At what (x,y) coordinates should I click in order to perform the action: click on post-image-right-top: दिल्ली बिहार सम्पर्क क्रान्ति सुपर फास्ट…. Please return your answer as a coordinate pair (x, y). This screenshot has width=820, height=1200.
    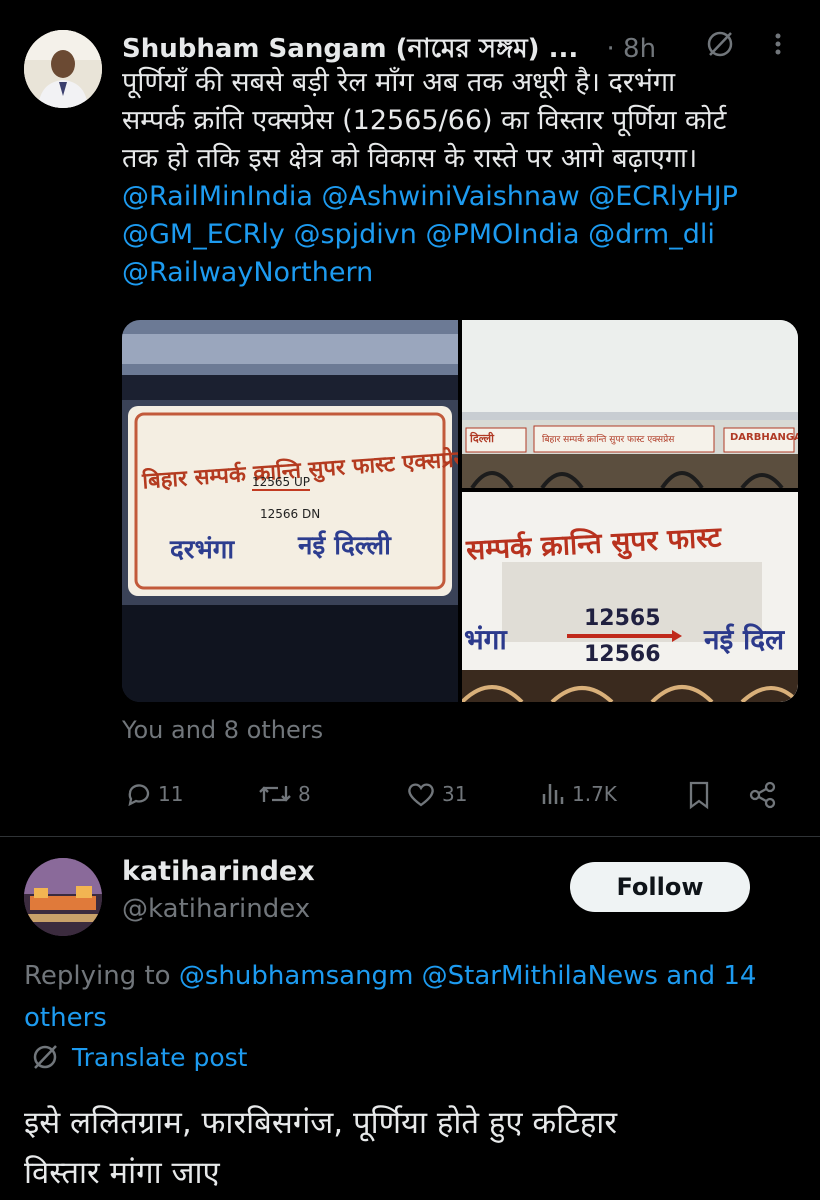
    Looking at the image, I should click on (630, 404).